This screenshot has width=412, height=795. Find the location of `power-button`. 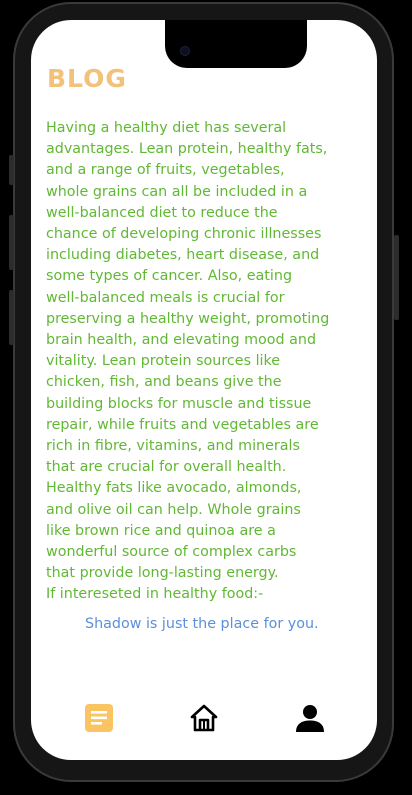

power-button is located at coordinates (396, 277).